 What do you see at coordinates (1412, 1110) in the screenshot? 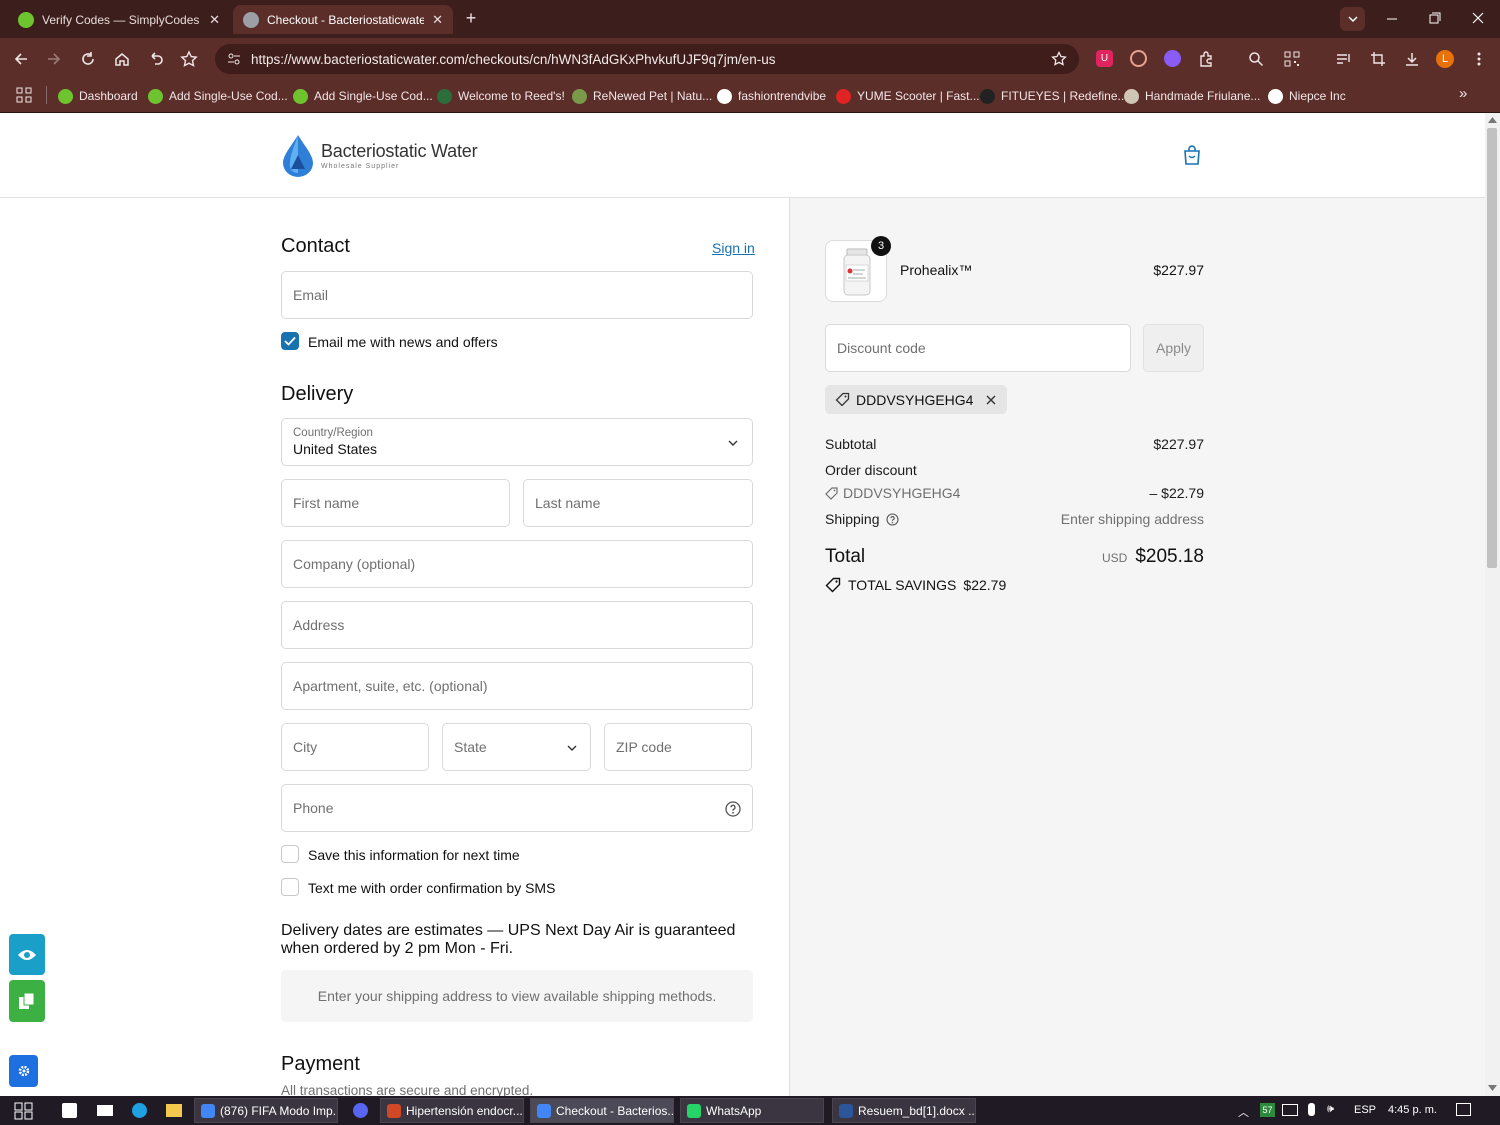
I see `clock: 4:45 p. m.` at bounding box center [1412, 1110].